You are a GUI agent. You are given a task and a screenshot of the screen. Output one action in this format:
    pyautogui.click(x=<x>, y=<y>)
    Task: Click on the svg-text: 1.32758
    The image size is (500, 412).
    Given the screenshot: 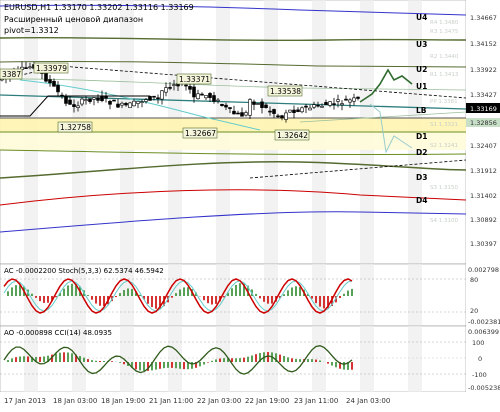 What is the action you would take?
    pyautogui.click(x=75, y=127)
    